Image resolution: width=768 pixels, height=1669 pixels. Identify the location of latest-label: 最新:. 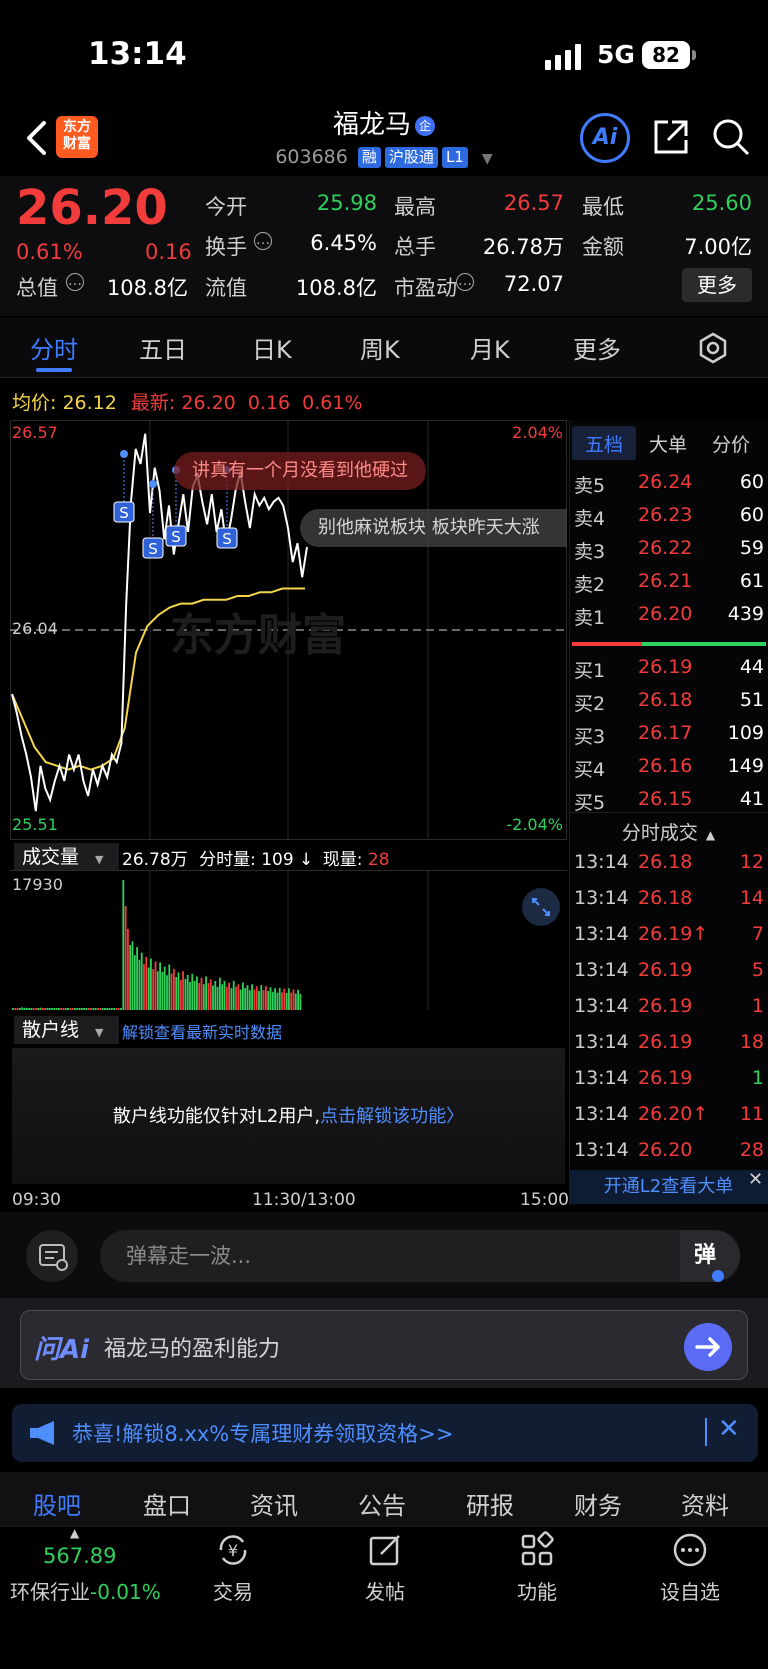
(153, 403).